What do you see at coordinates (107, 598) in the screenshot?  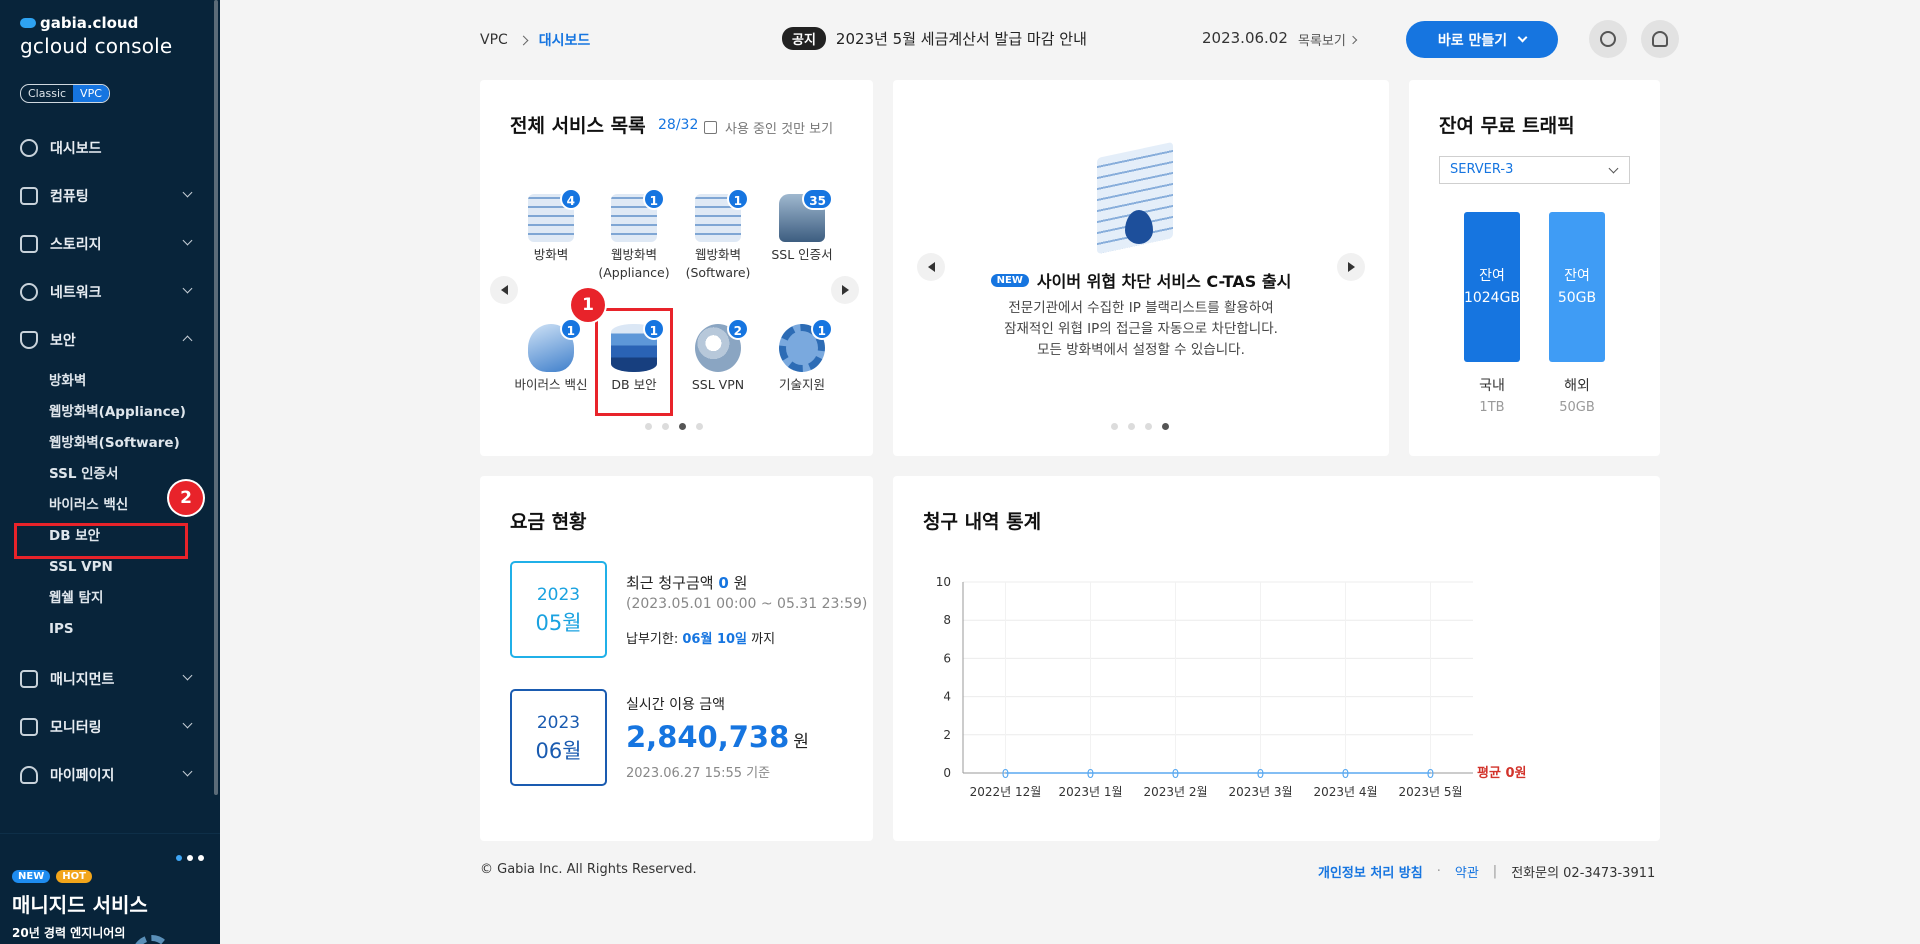 I see `subnav-webshell: 웹쉘 탐지` at bounding box center [107, 598].